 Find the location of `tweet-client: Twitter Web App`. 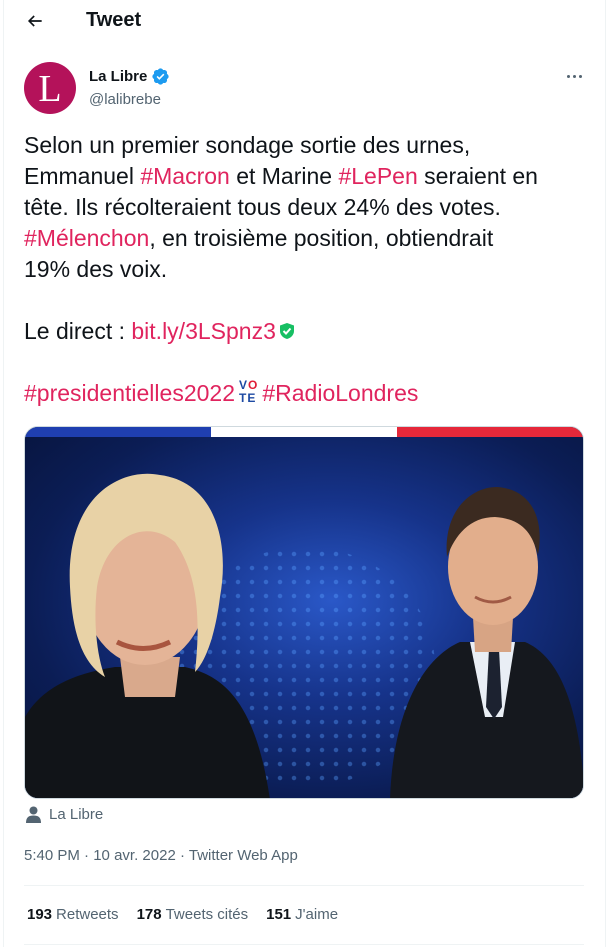

tweet-client: Twitter Web App is located at coordinates (243, 855).